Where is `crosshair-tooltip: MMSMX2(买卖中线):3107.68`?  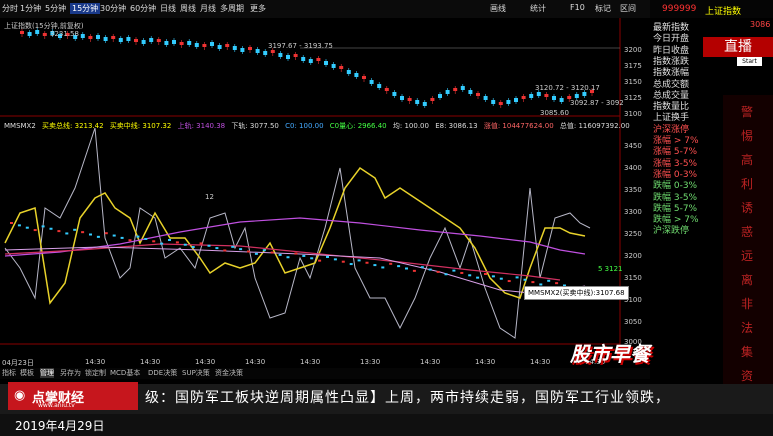 crosshair-tooltip: MMSMX2(买卖中线):3107.68 is located at coordinates (576, 293).